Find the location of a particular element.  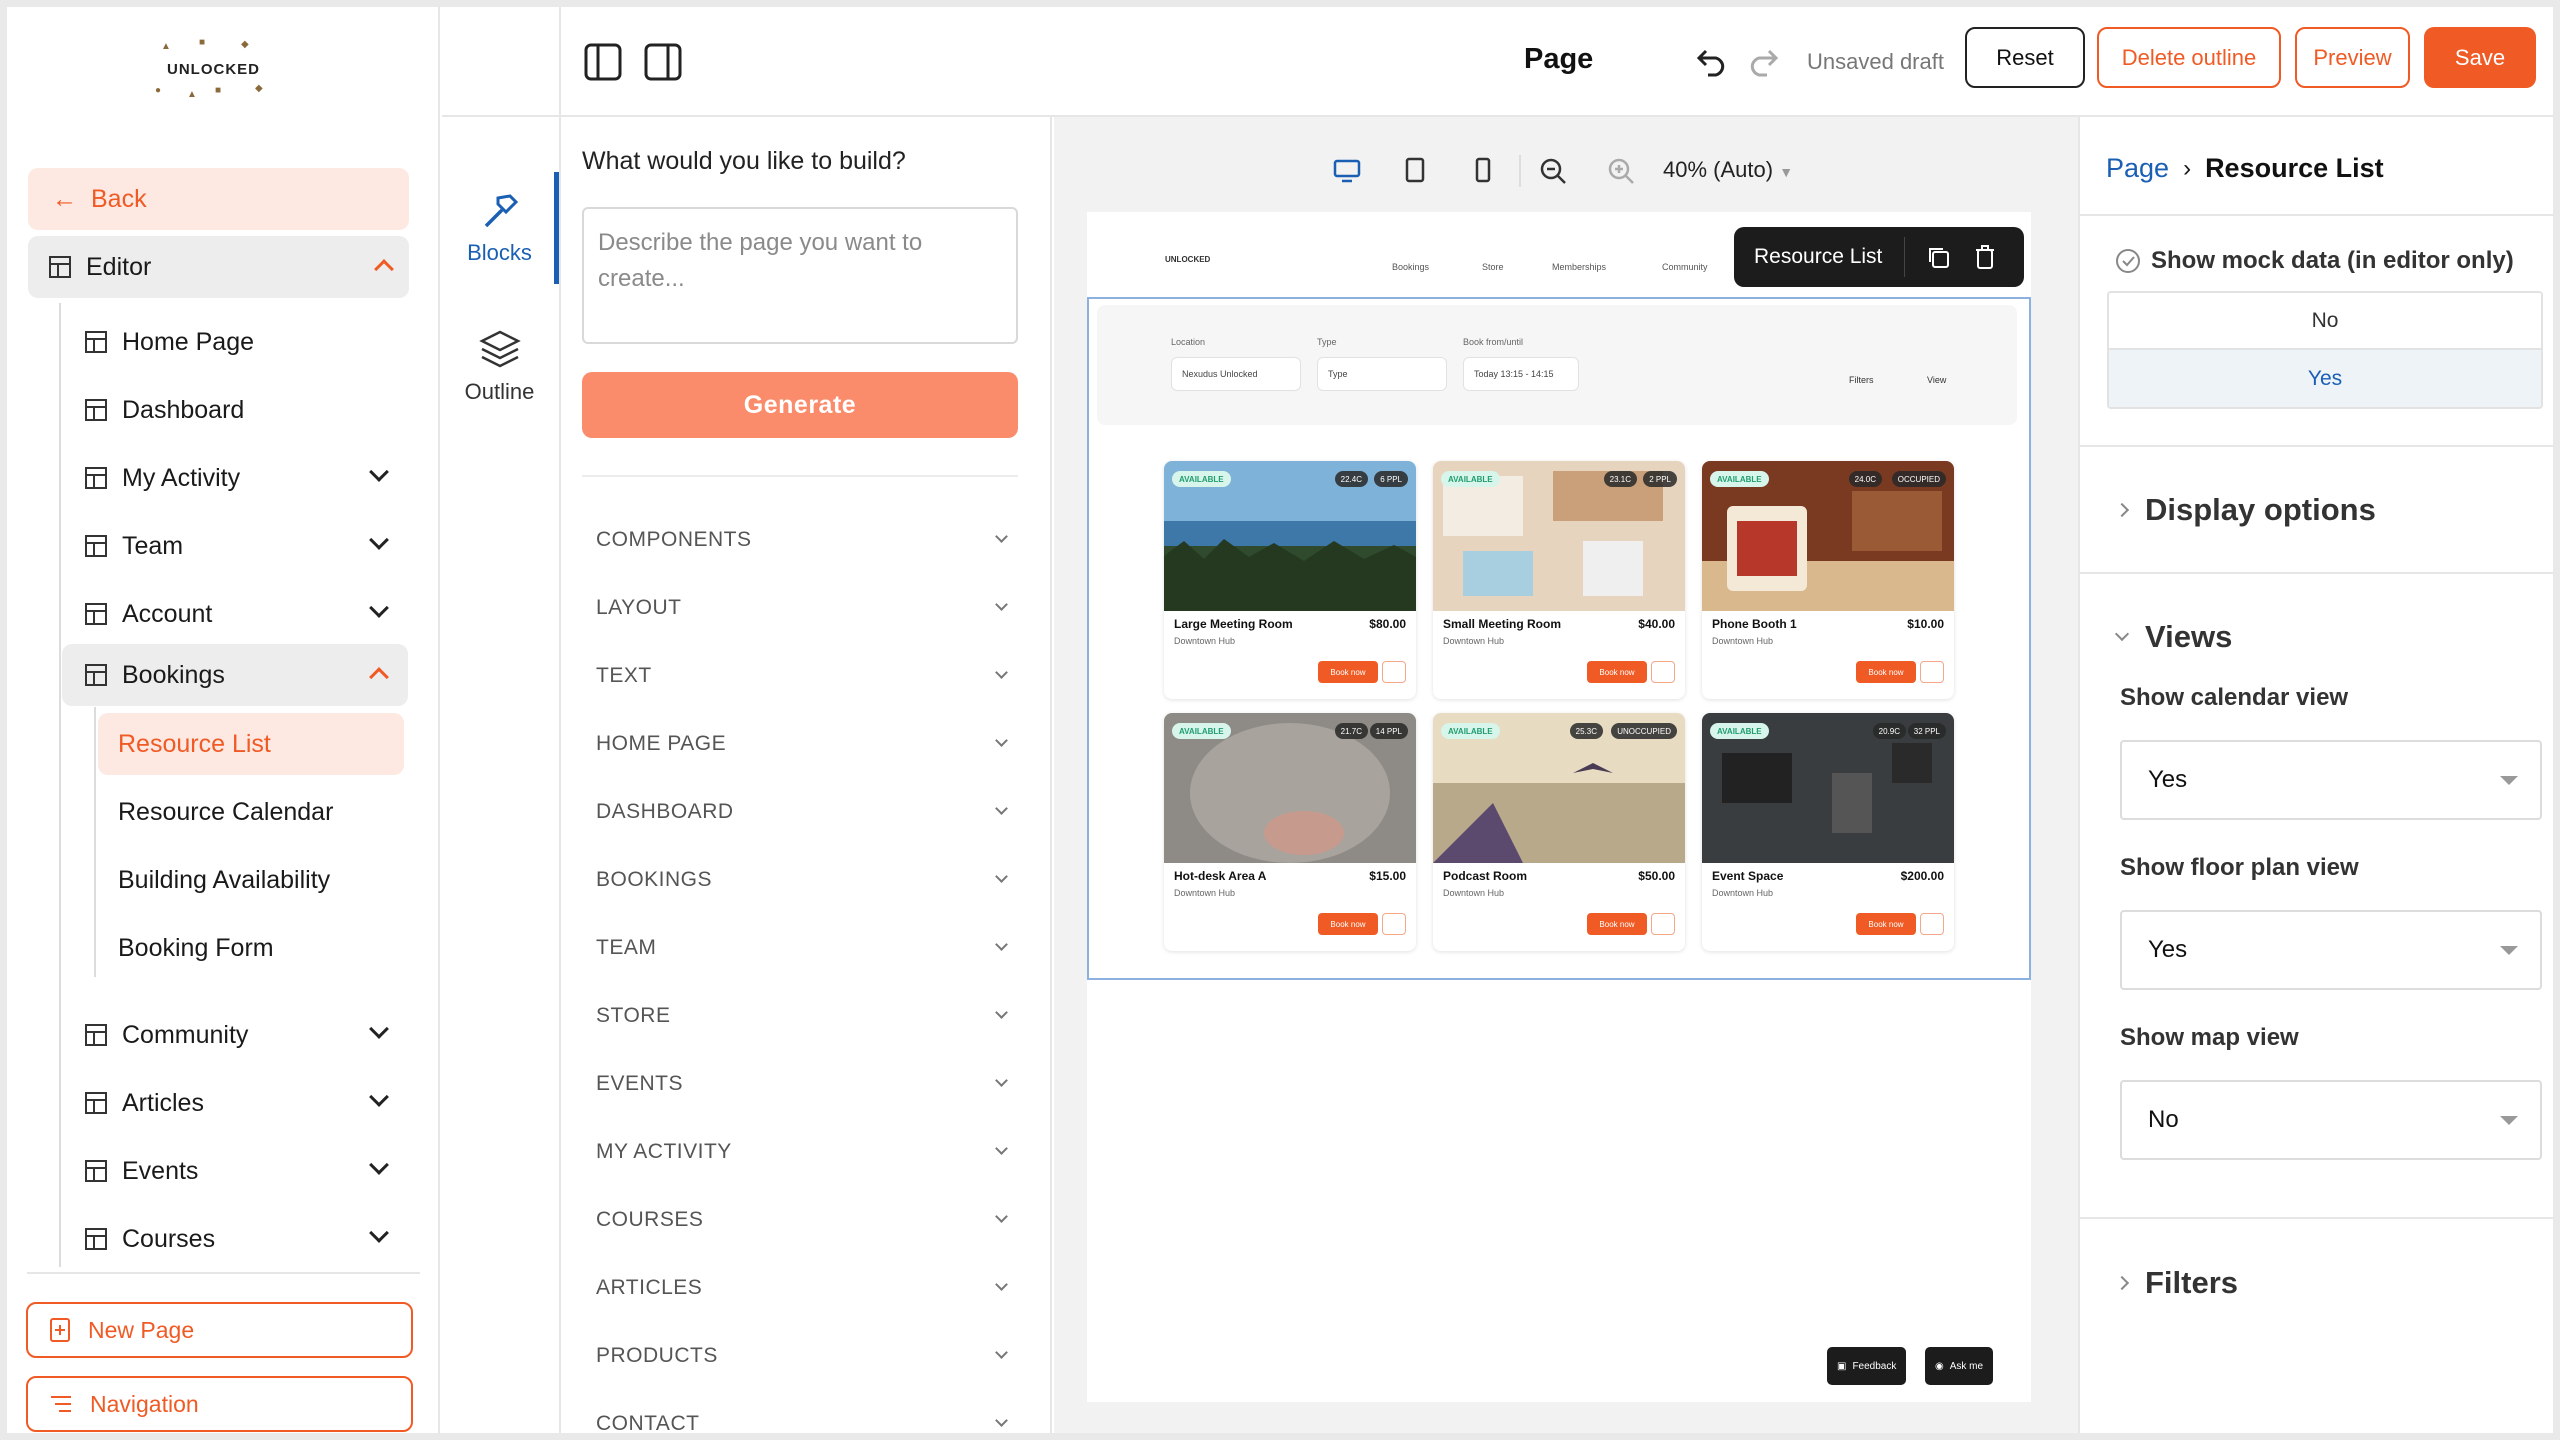

sidebar-item-articles: Articles is located at coordinates (244, 1103).